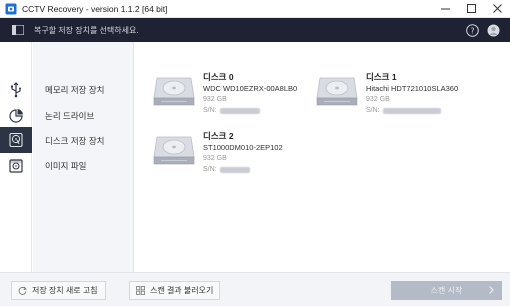  Describe the element at coordinates (22, 290) in the screenshot. I see `refresh-icon` at that location.